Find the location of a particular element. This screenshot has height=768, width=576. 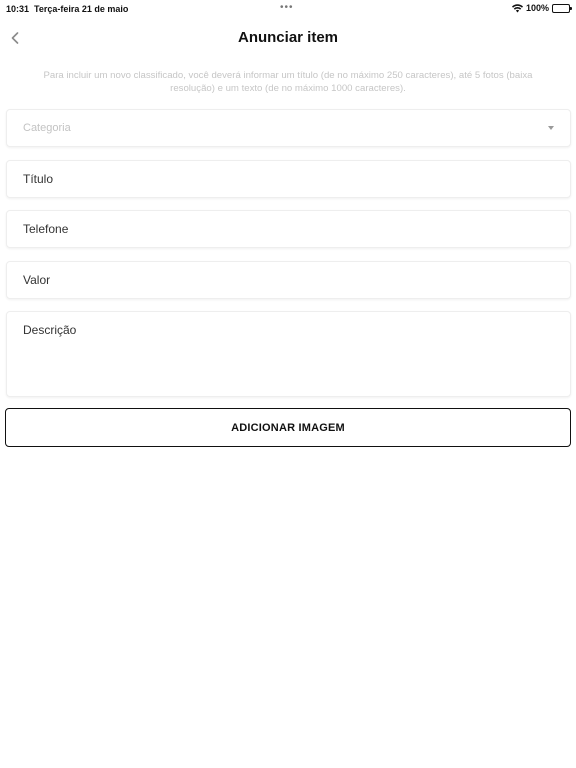

caret-down-icon is located at coordinates (551, 128).